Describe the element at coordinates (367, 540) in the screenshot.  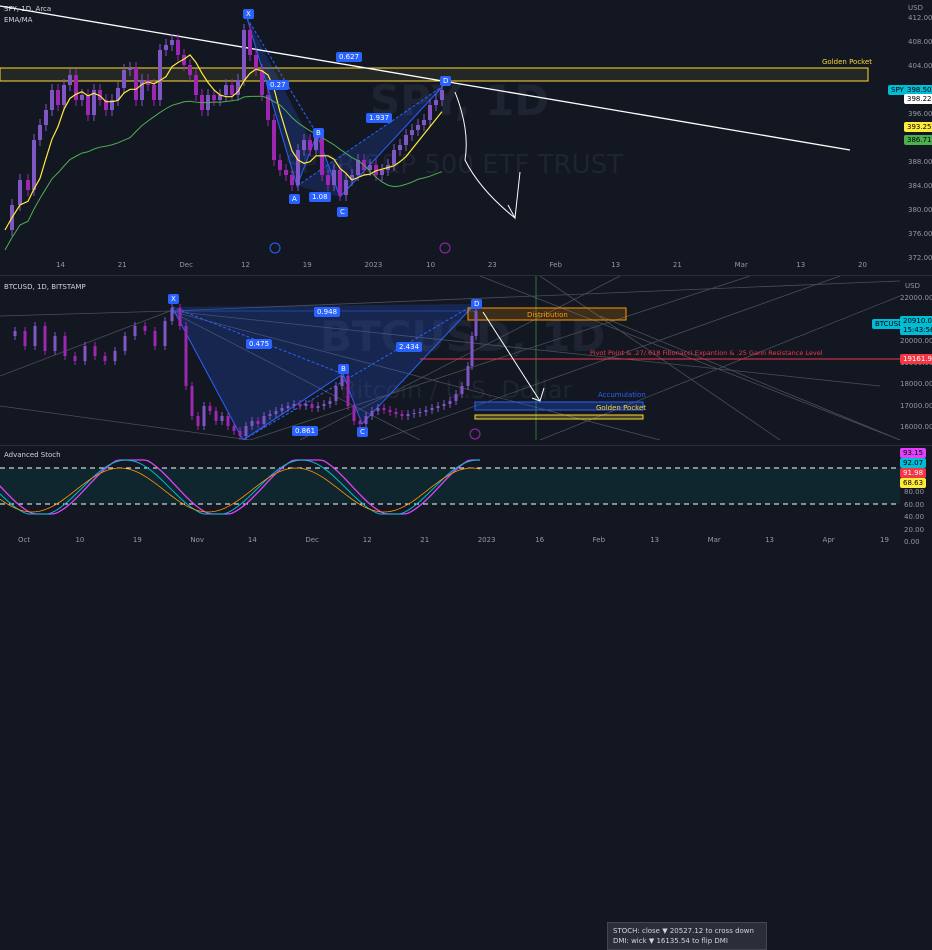
I see `stoch-date-tick-6: 12` at that location.